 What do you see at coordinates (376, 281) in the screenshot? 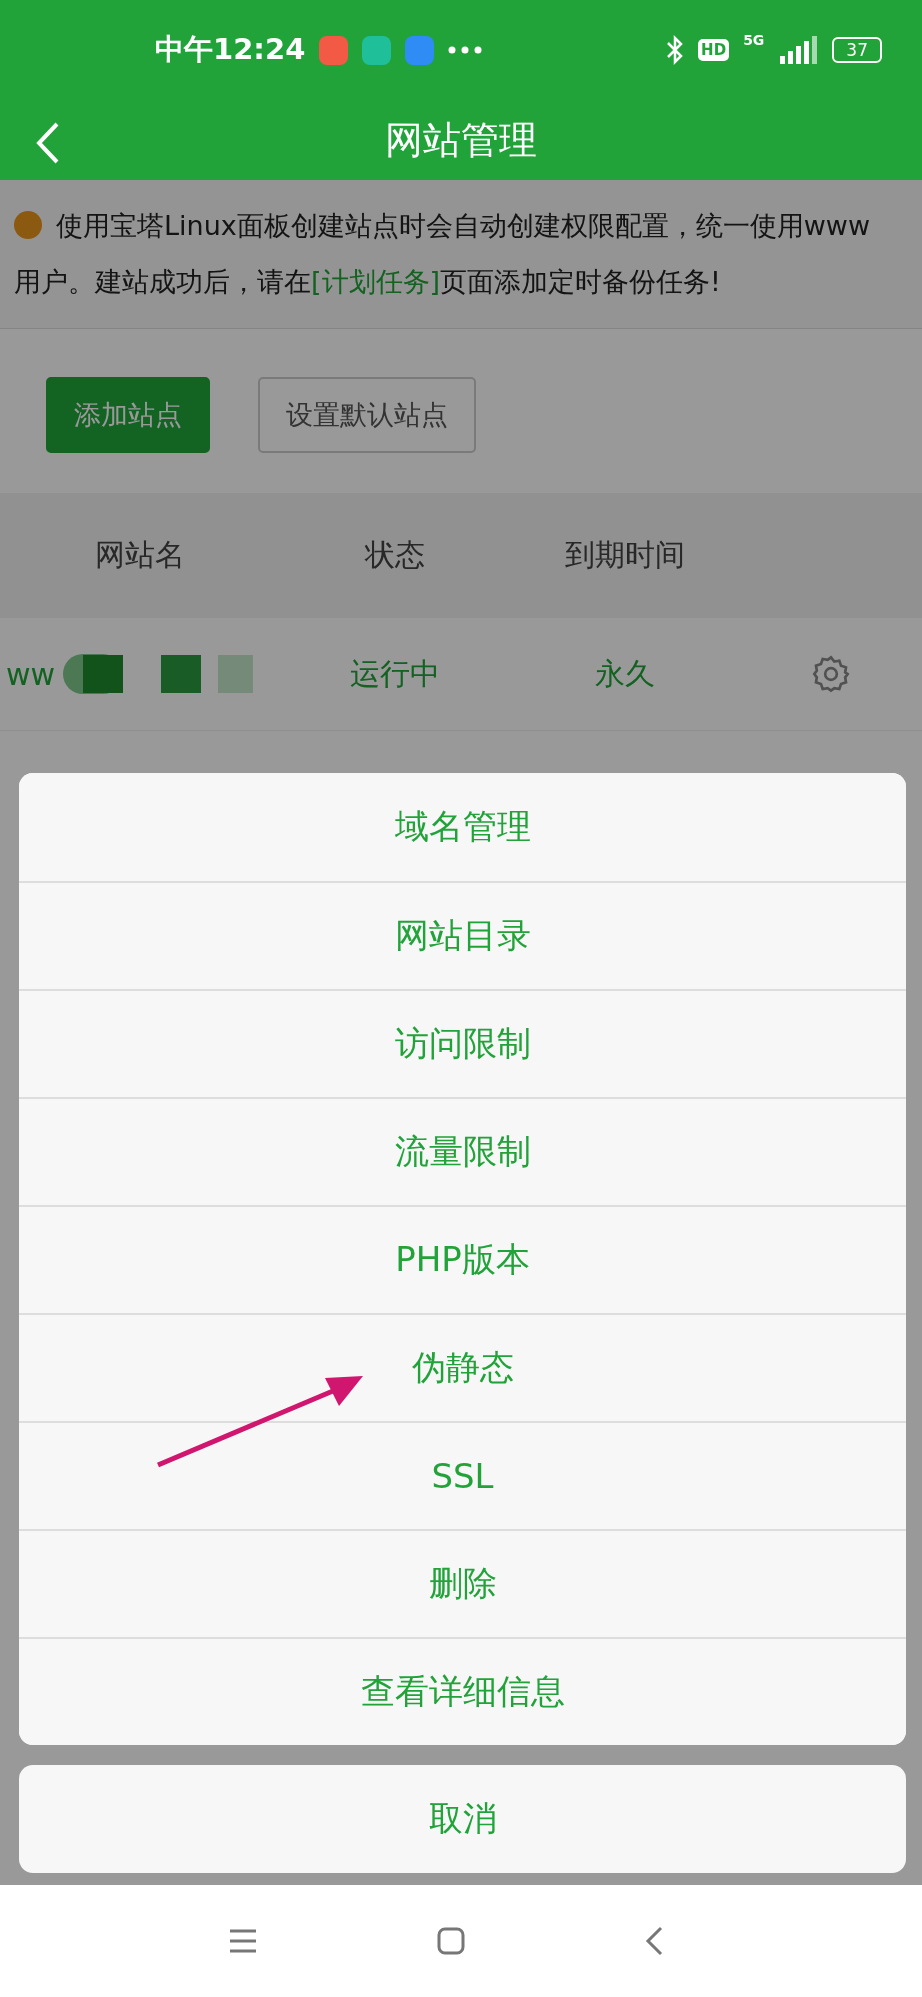
I see `scheduled-task-link: [计划任务]` at bounding box center [376, 281].